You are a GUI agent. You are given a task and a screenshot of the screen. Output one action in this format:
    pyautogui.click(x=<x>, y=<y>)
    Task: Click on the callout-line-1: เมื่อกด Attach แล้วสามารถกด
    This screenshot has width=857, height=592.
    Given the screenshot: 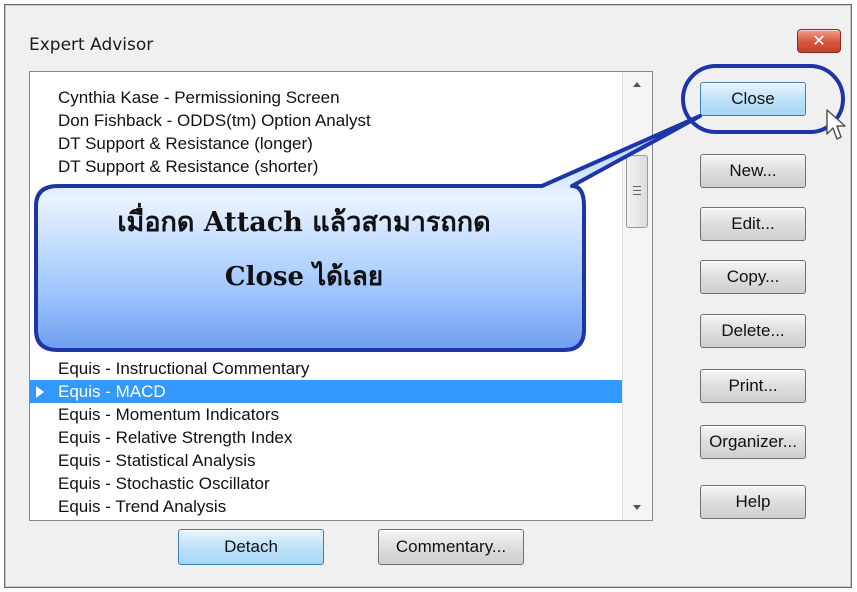 What is the action you would take?
    pyautogui.click(x=304, y=222)
    